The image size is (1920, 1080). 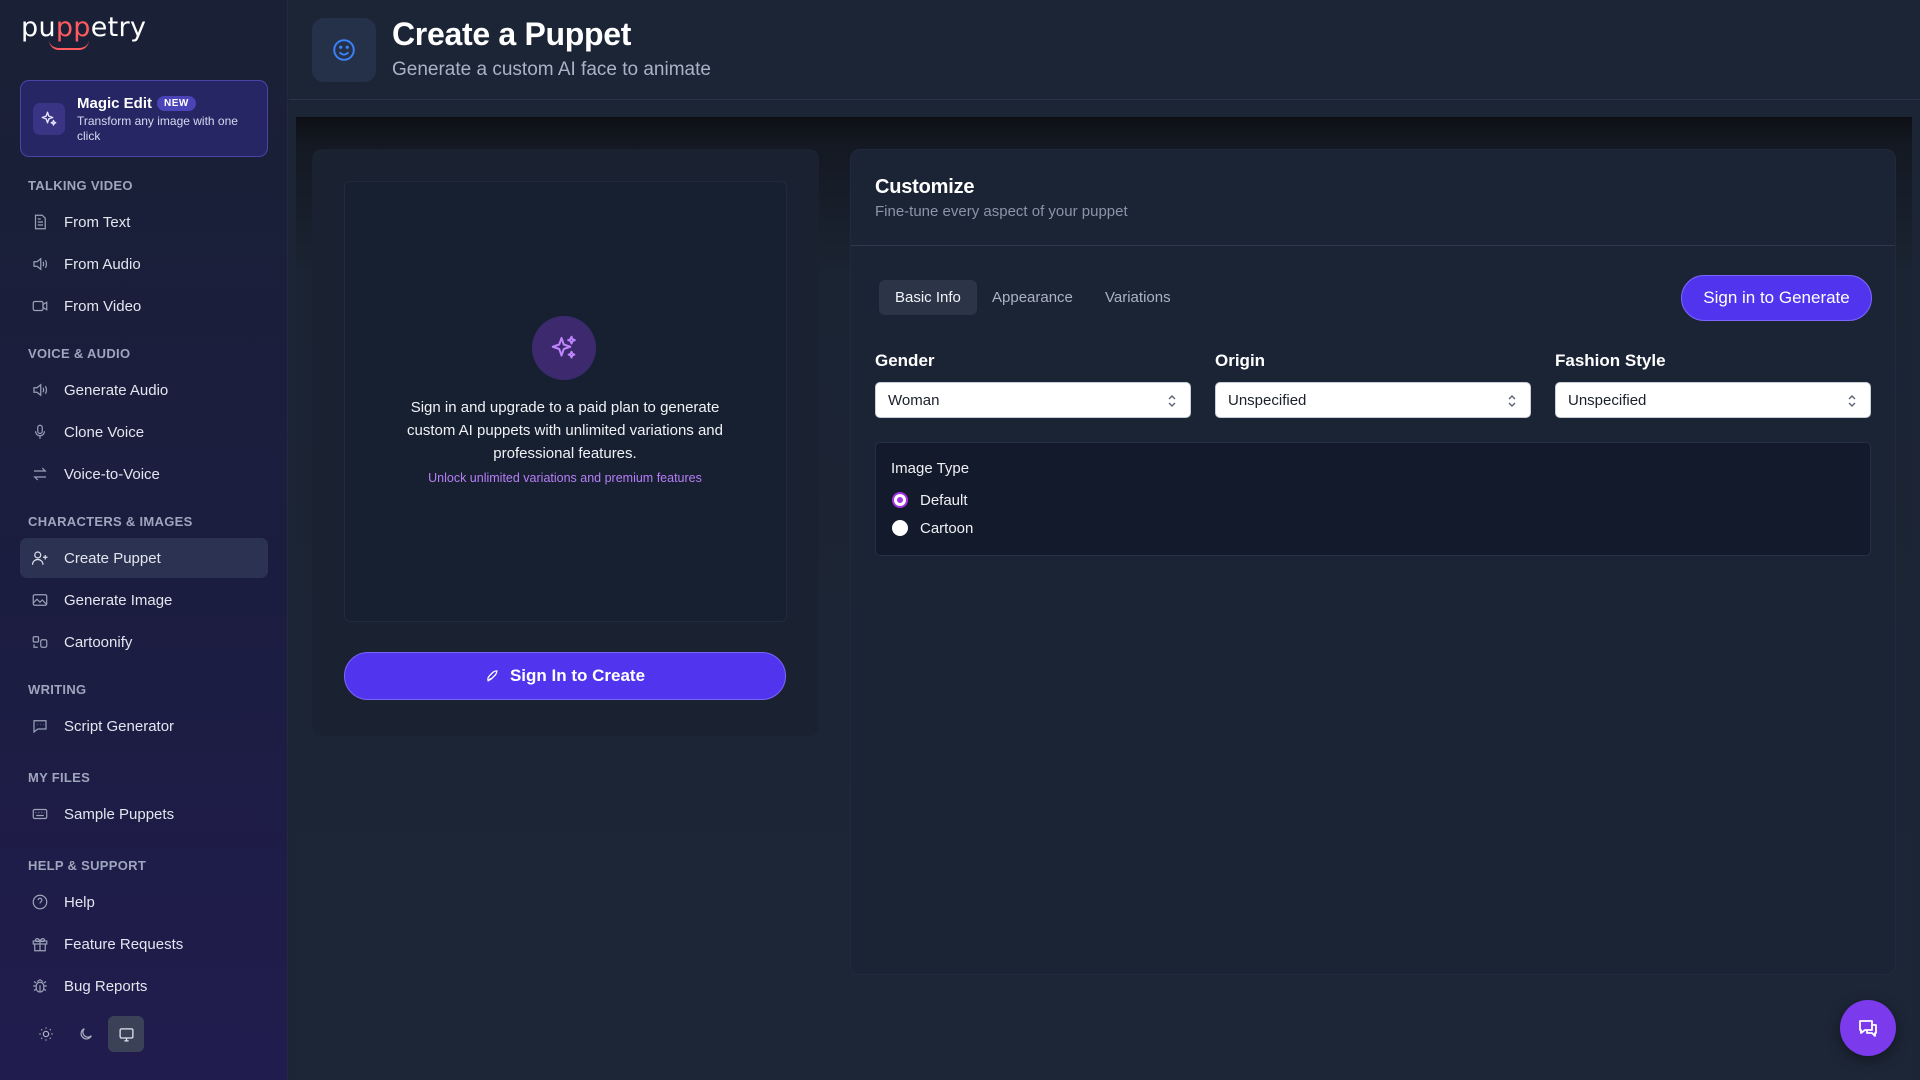 I want to click on sidebar-item-bug-reports: Bug Reports, so click(x=144, y=986).